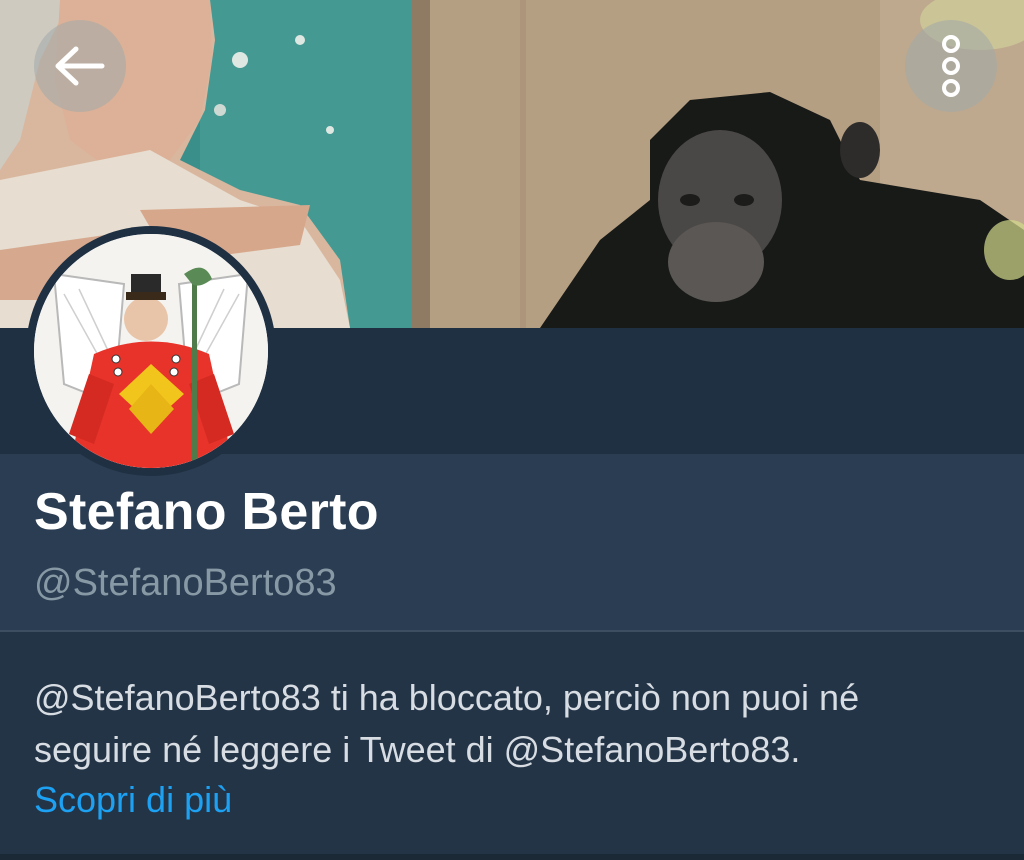  I want to click on more-options-button, so click(951, 66).